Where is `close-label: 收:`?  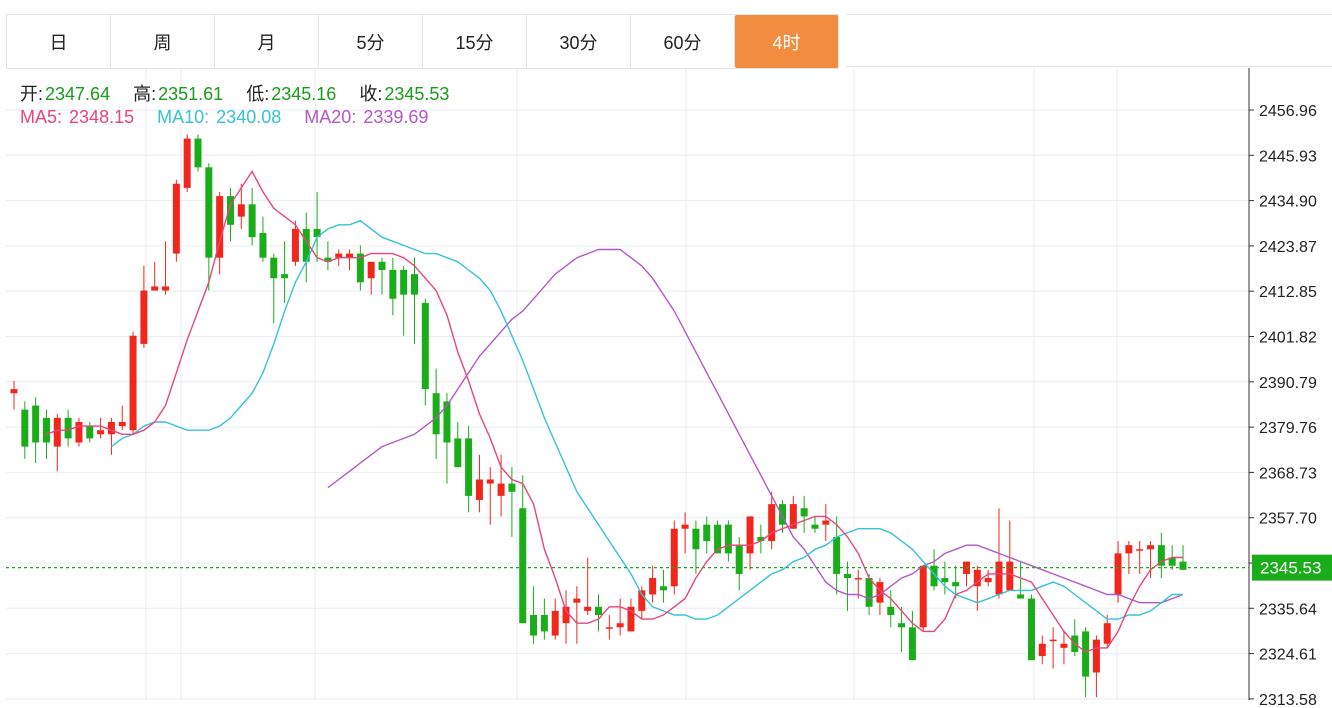
close-label: 收: is located at coordinates (371, 94).